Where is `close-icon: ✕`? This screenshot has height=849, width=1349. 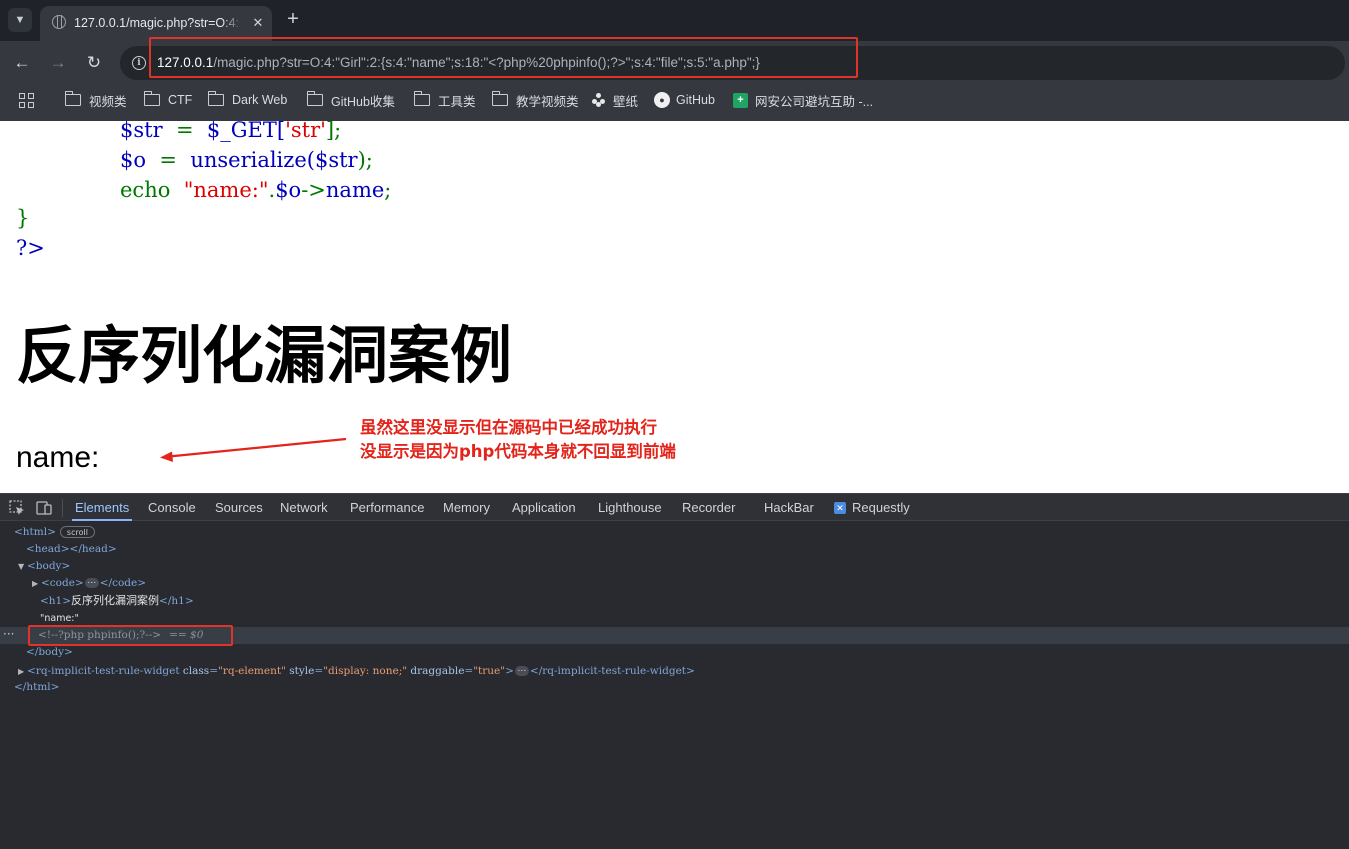 close-icon: ✕ is located at coordinates (258, 23).